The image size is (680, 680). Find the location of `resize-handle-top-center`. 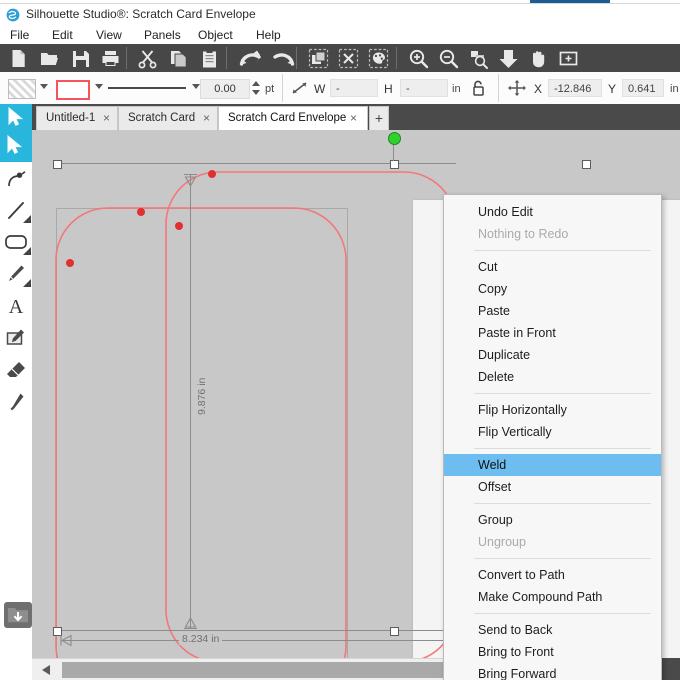

resize-handle-top-center is located at coordinates (394, 164).